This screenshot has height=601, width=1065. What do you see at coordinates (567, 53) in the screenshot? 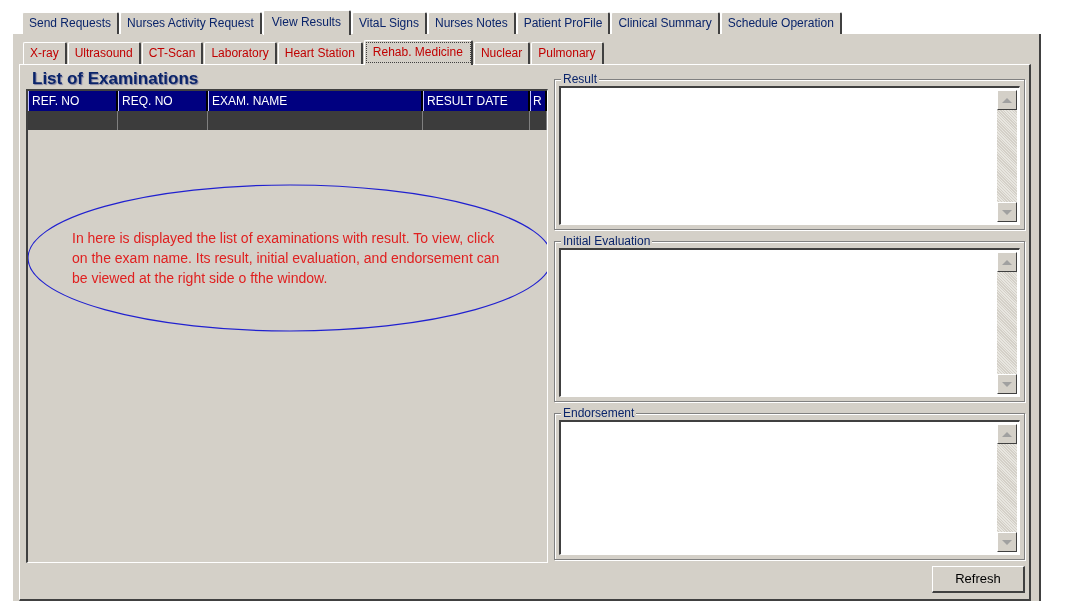
I see `tab: Pulmonary` at bounding box center [567, 53].